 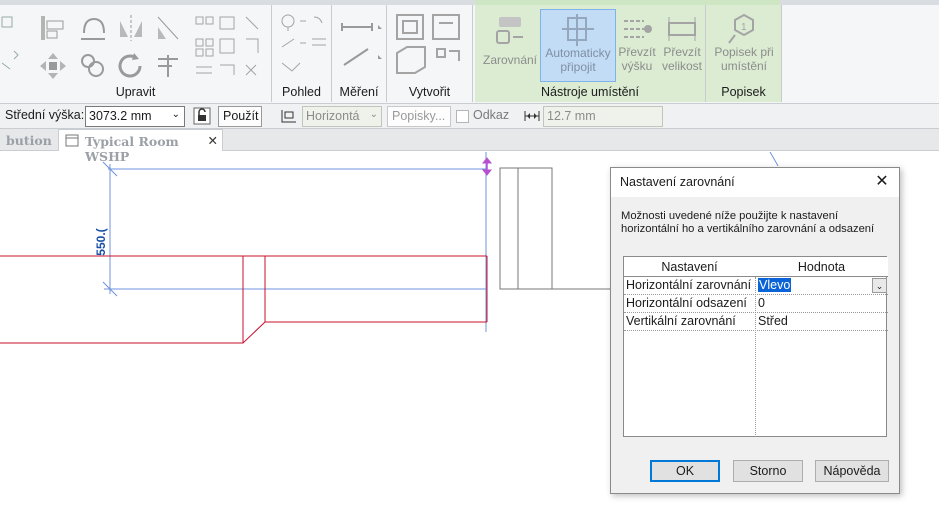 What do you see at coordinates (578, 28) in the screenshot?
I see `auto-connect-icon` at bounding box center [578, 28].